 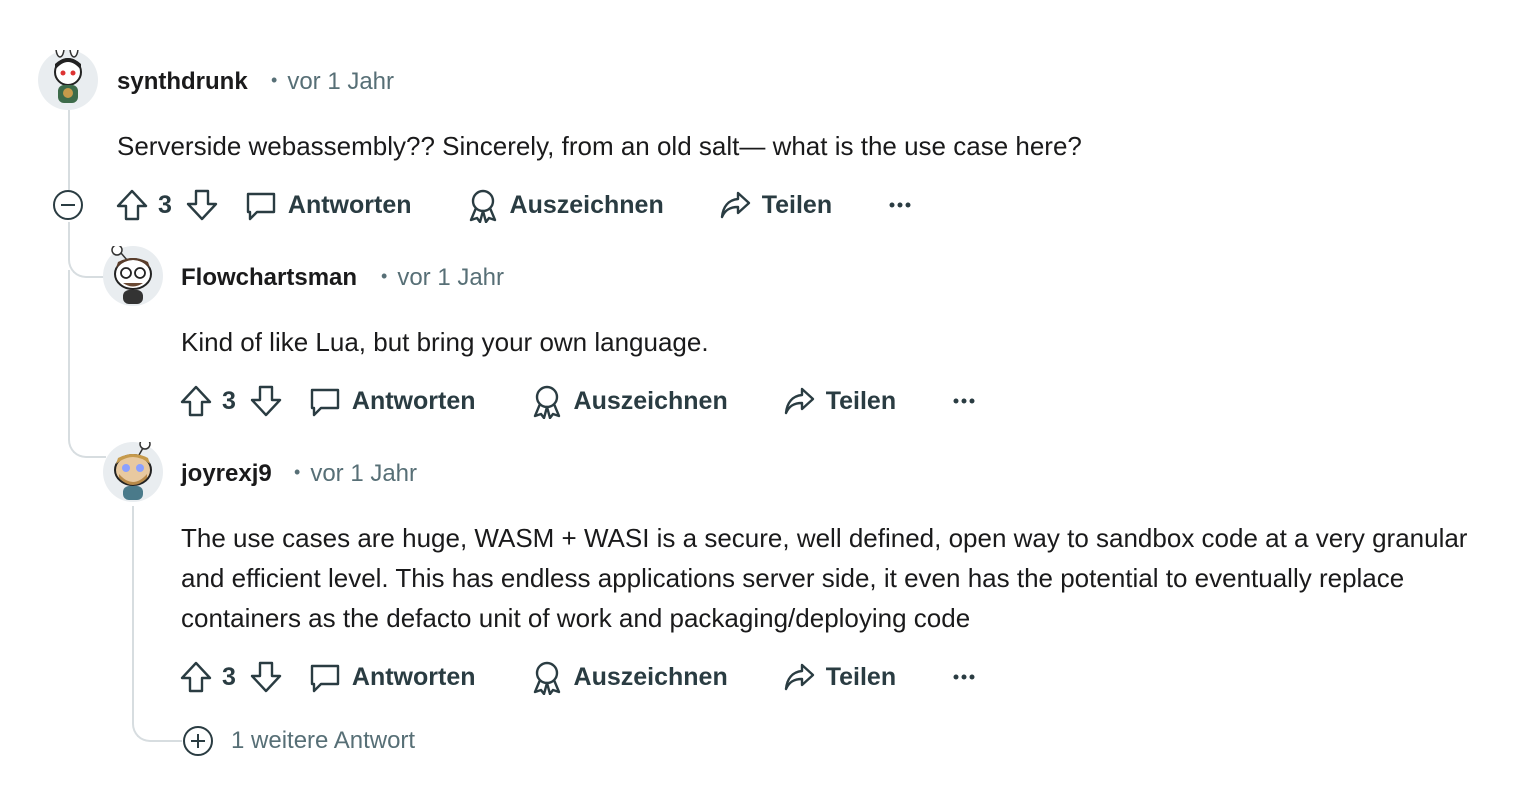 What do you see at coordinates (323, 741) in the screenshot?
I see `more-replies-link: 1 weitere Antwort` at bounding box center [323, 741].